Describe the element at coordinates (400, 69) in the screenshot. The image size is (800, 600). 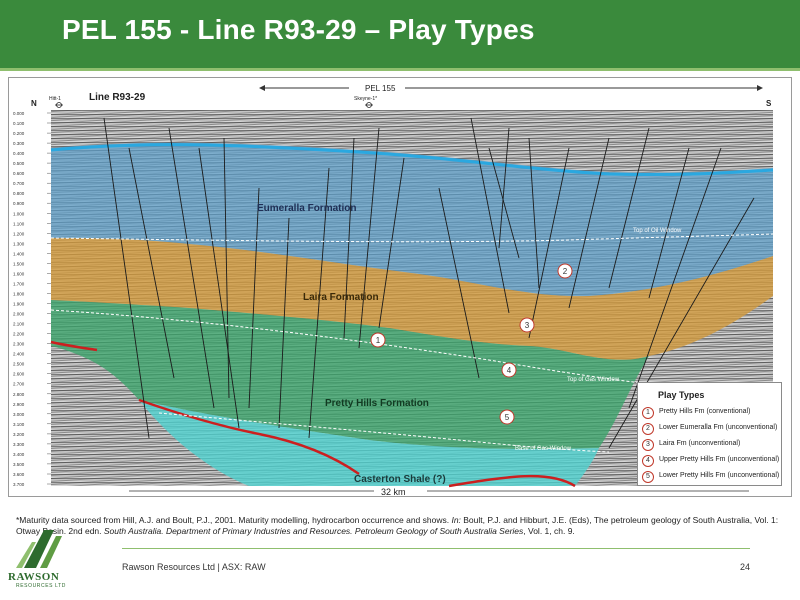
I see `title-divider` at that location.